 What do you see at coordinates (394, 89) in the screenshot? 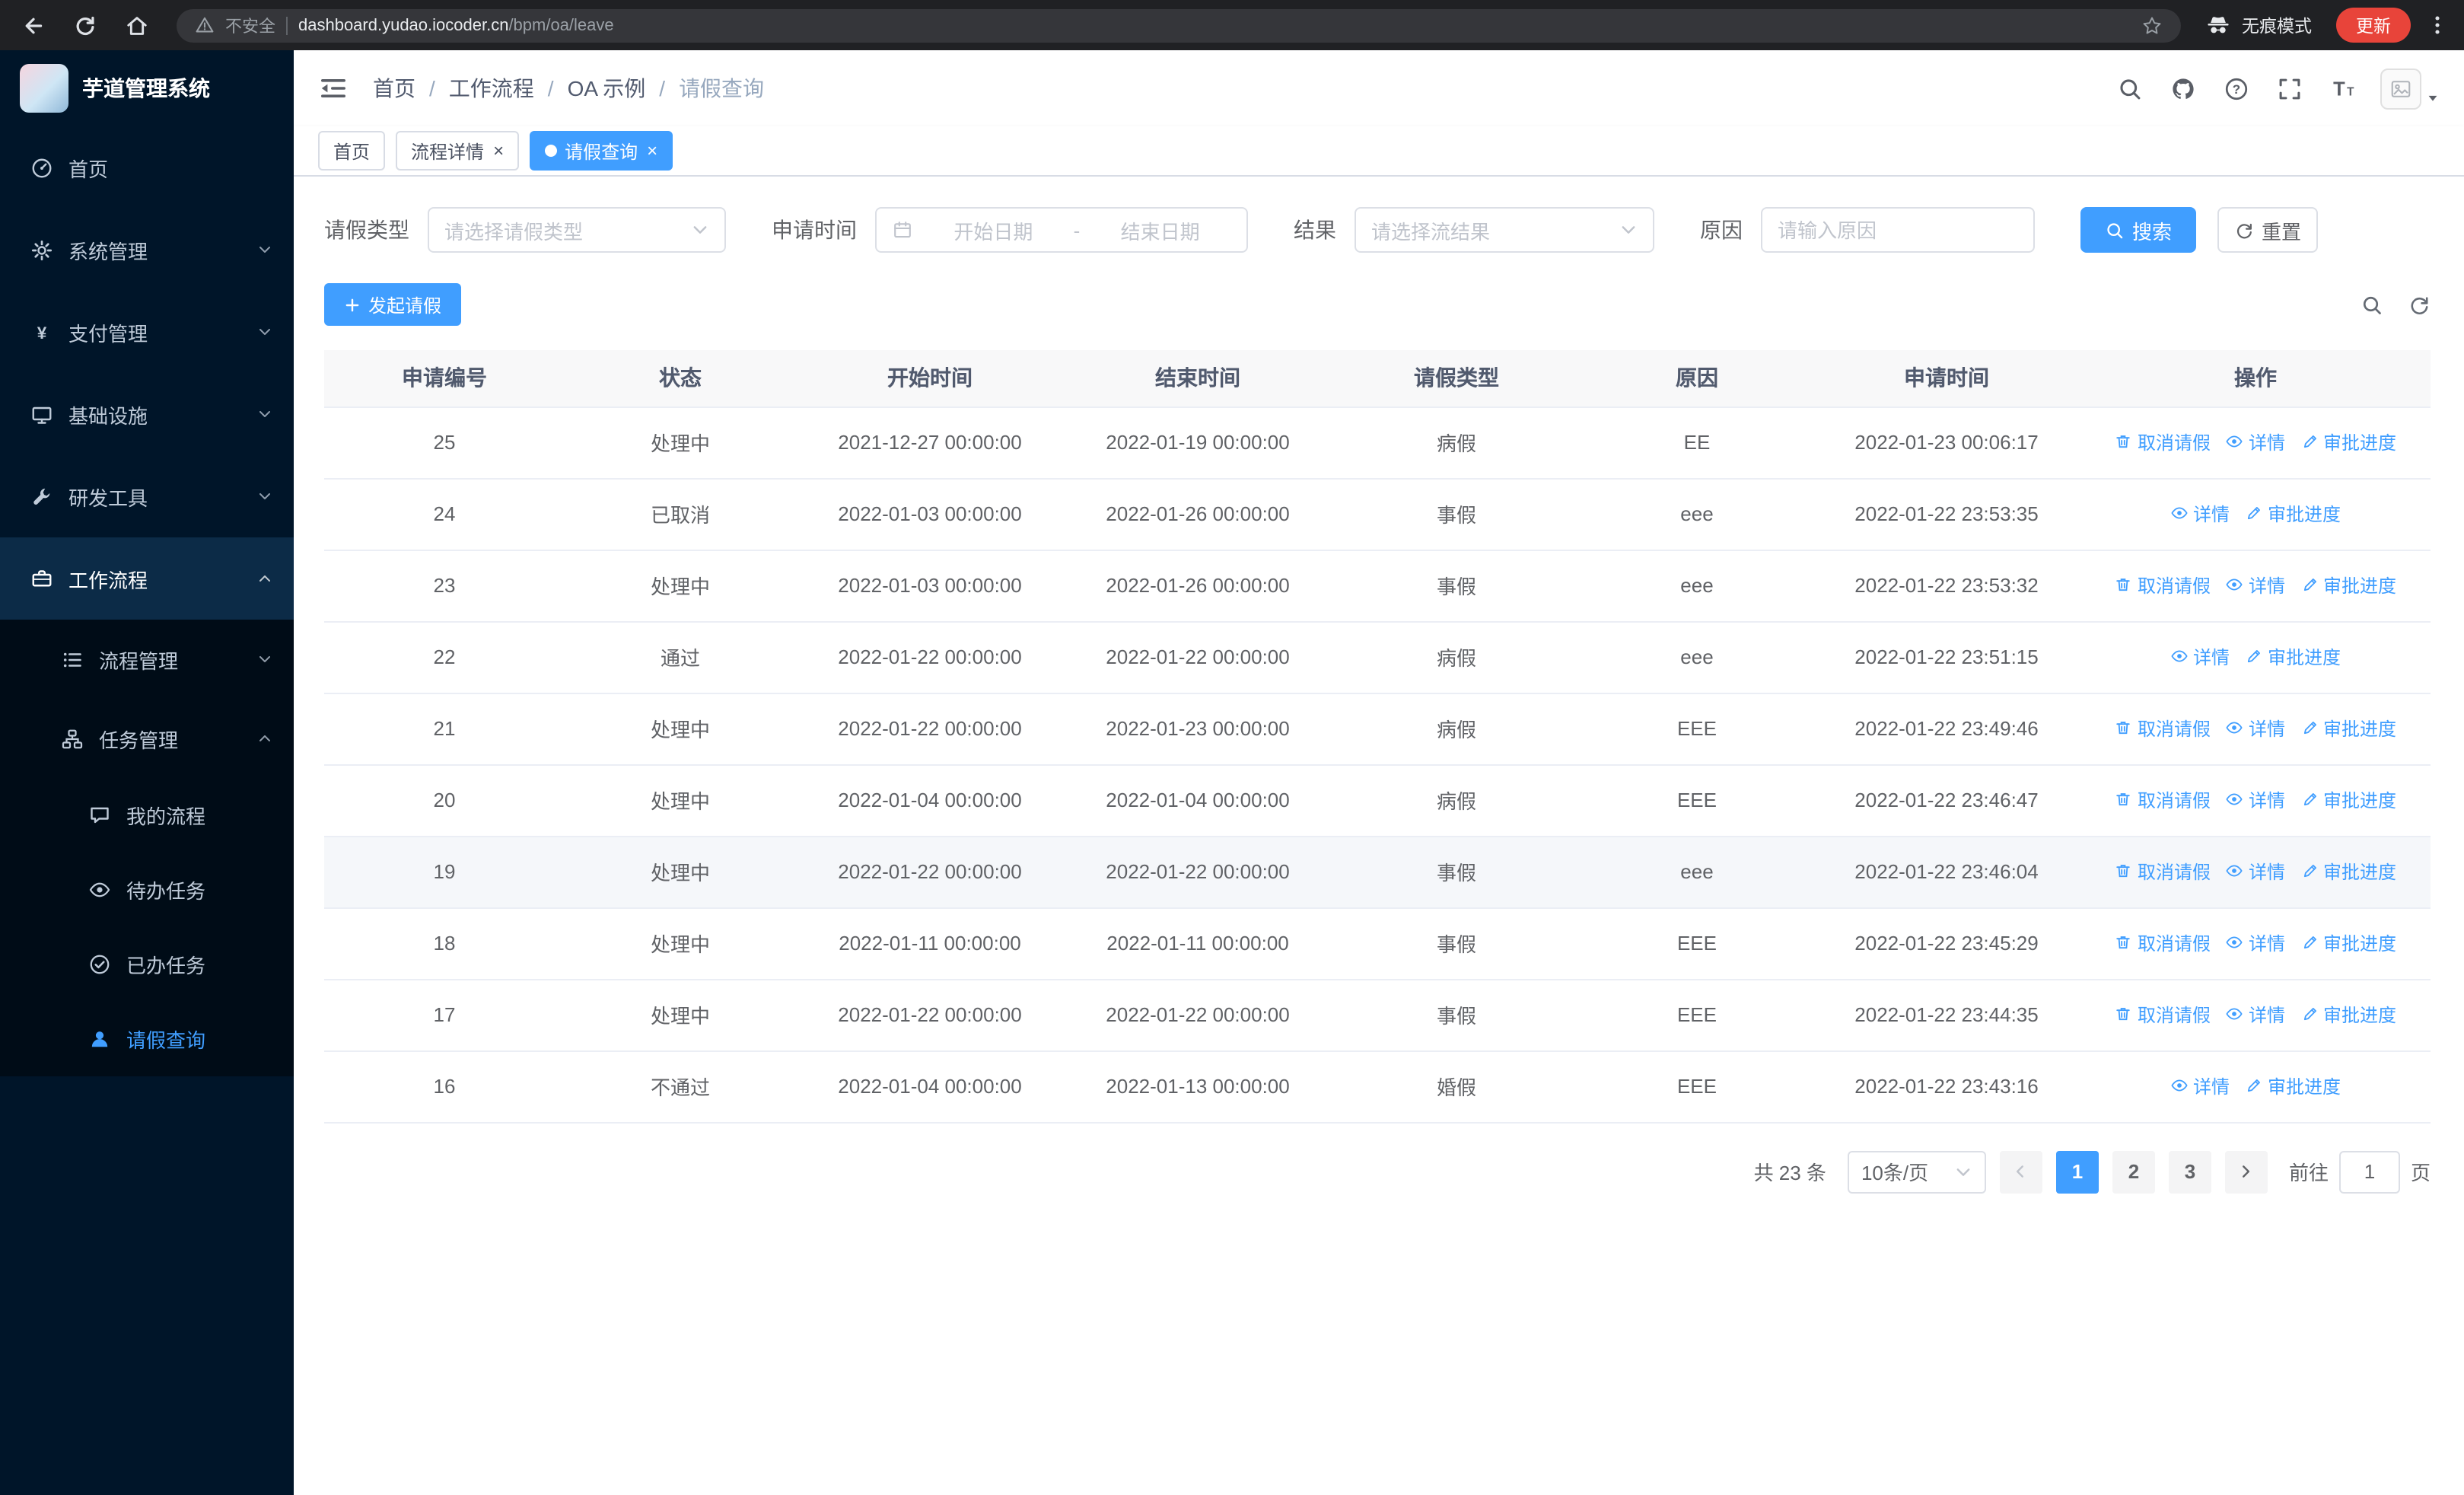
I see `breadcrumb-item: 首页` at bounding box center [394, 89].